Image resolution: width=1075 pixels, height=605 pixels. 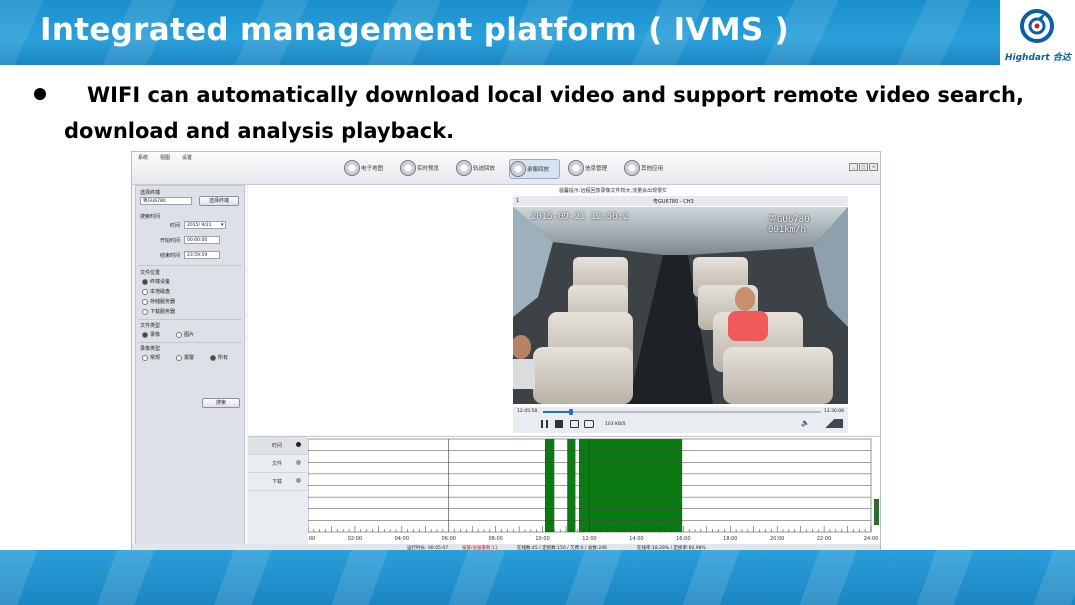 I want to click on radio-alarm, so click(x=179, y=358).